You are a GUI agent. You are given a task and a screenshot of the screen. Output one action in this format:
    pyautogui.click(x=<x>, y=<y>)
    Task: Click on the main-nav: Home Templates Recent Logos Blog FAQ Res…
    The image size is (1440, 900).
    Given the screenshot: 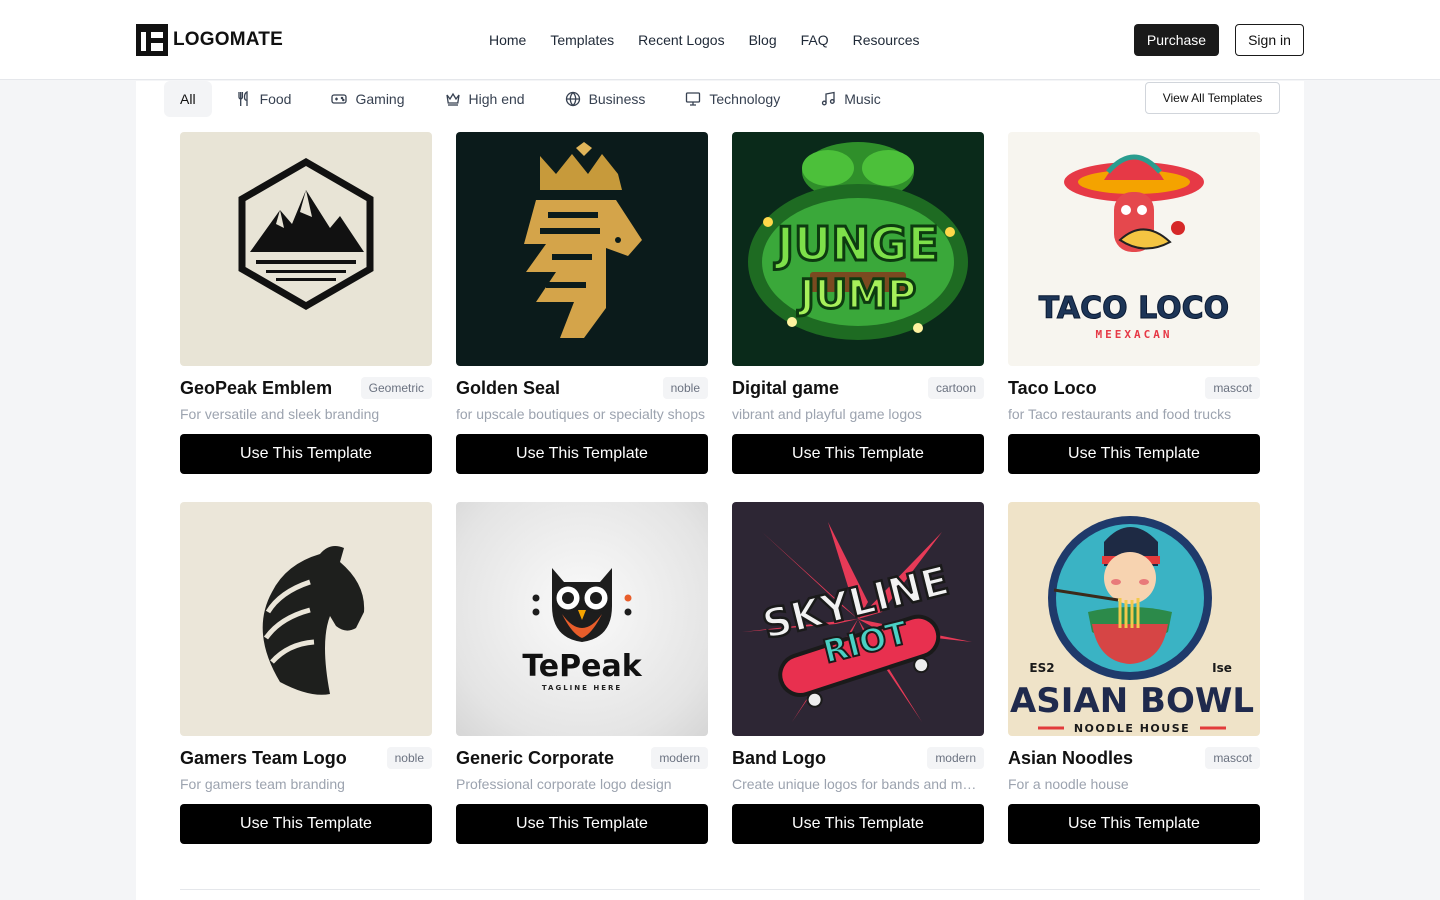 What is the action you would take?
    pyautogui.click(x=704, y=40)
    